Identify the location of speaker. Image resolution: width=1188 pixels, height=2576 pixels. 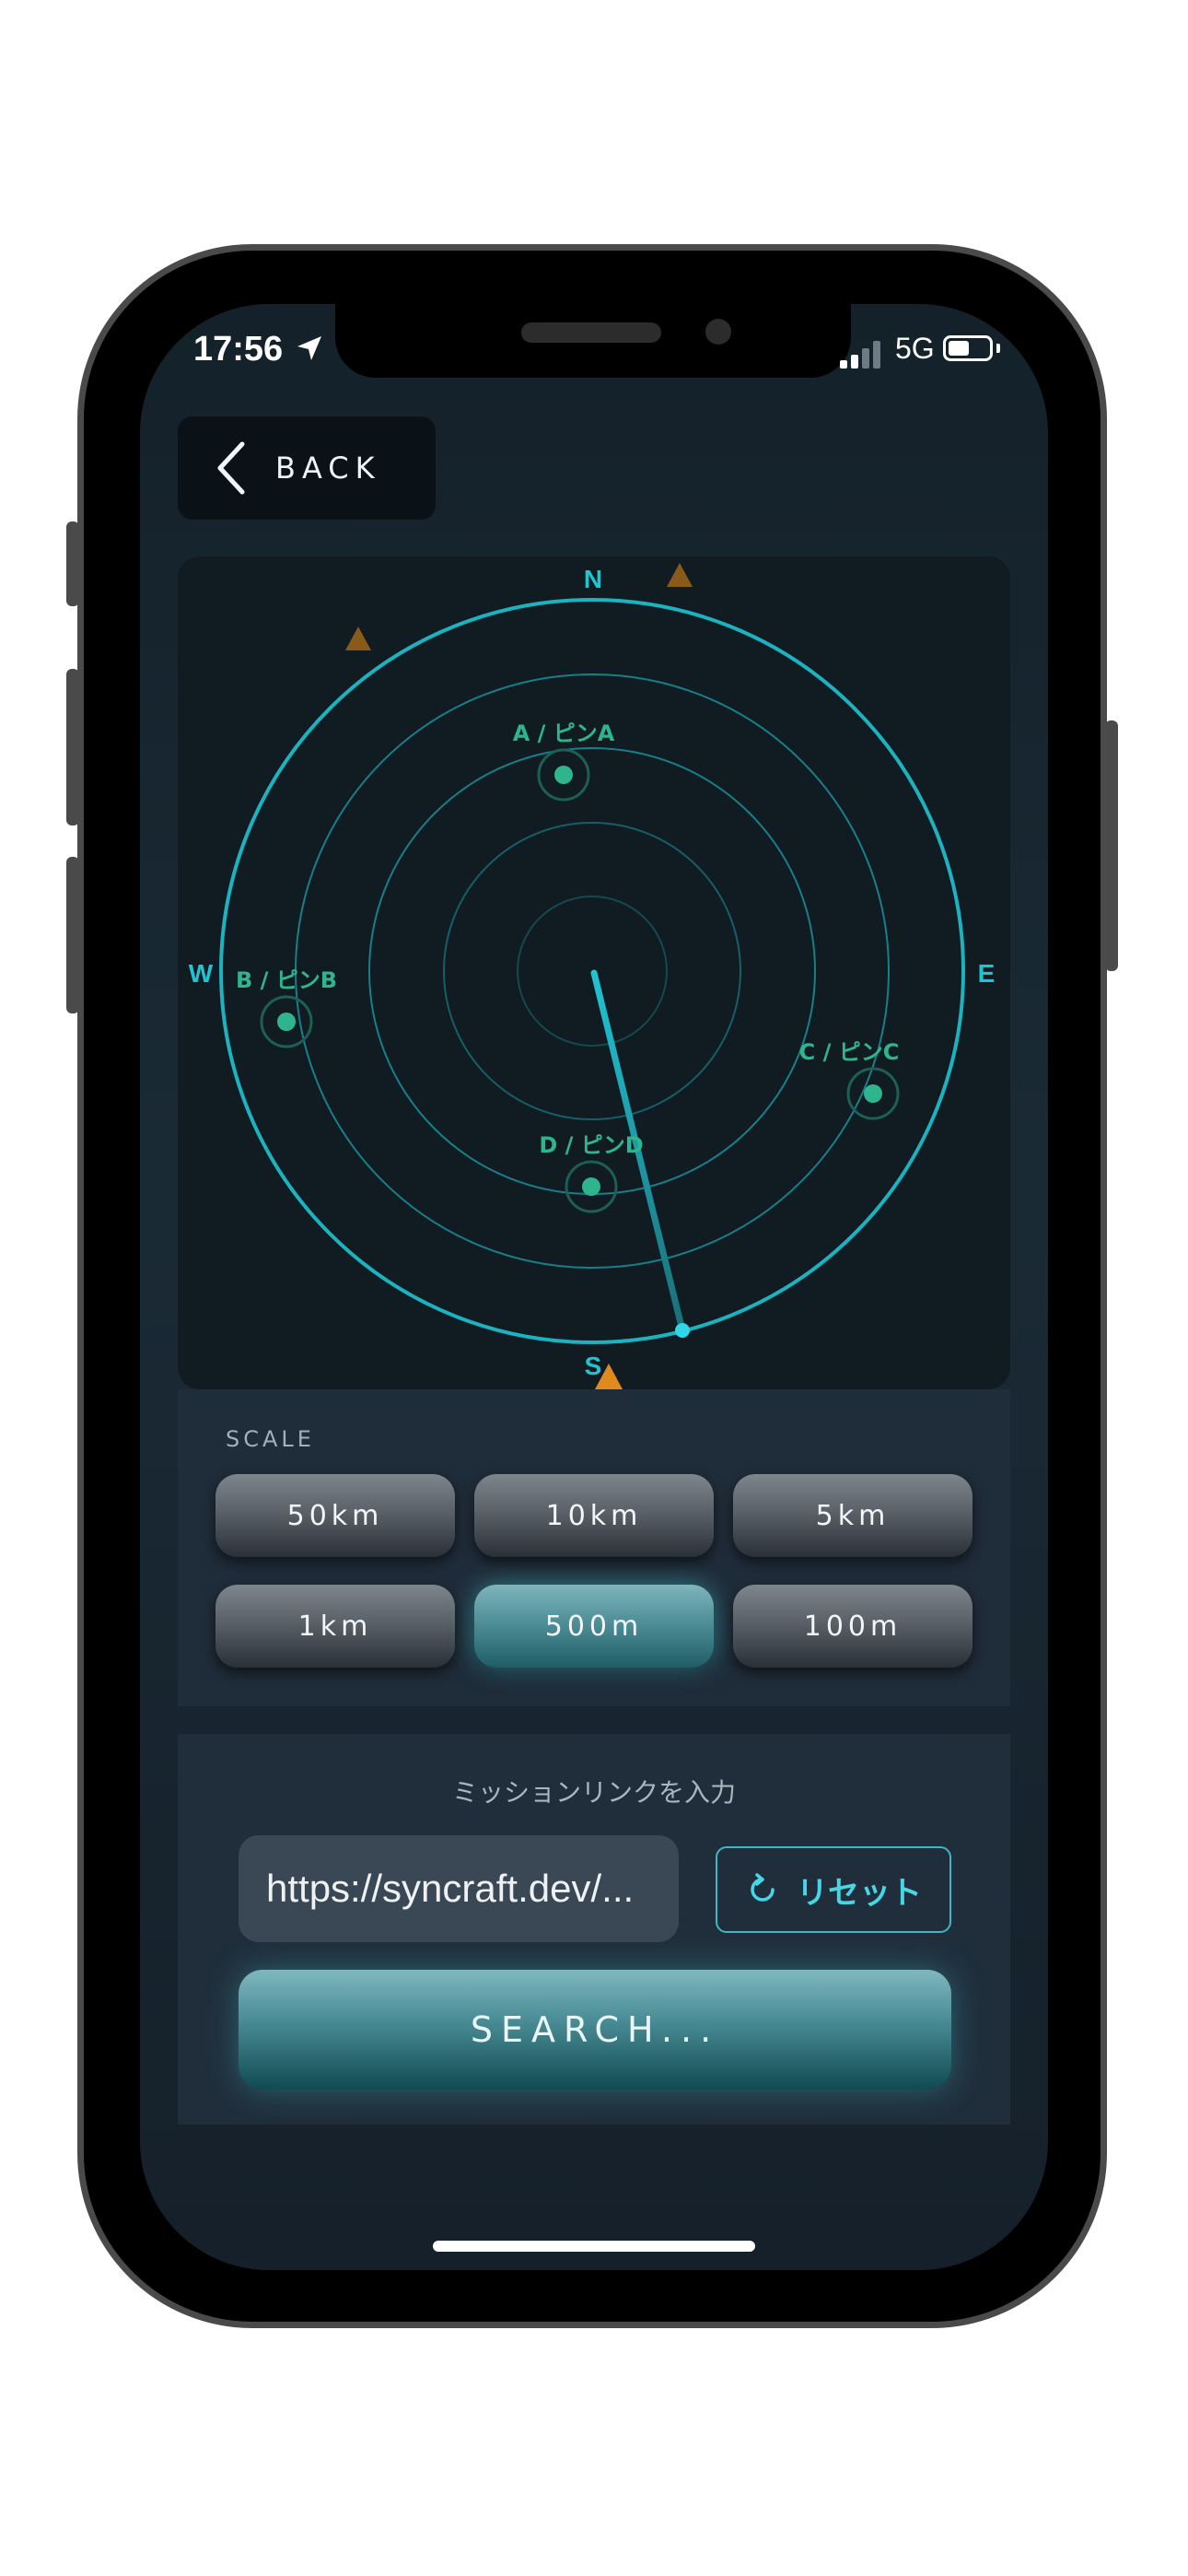
(591, 332).